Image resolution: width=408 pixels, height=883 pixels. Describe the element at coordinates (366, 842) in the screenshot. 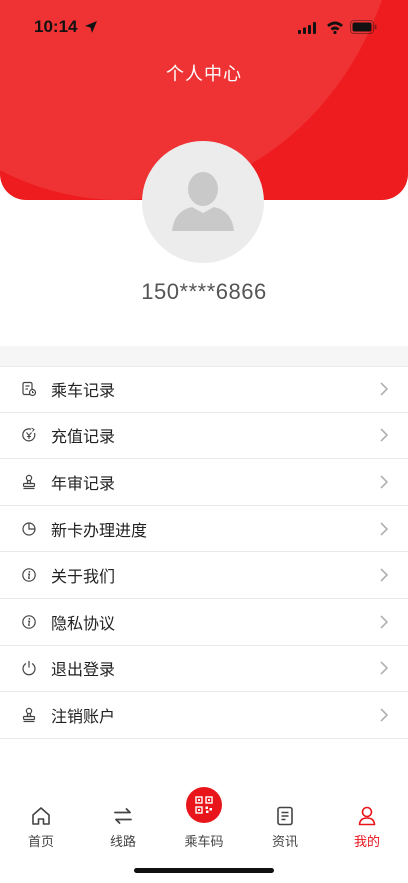

I see `tab-label: 我的` at that location.